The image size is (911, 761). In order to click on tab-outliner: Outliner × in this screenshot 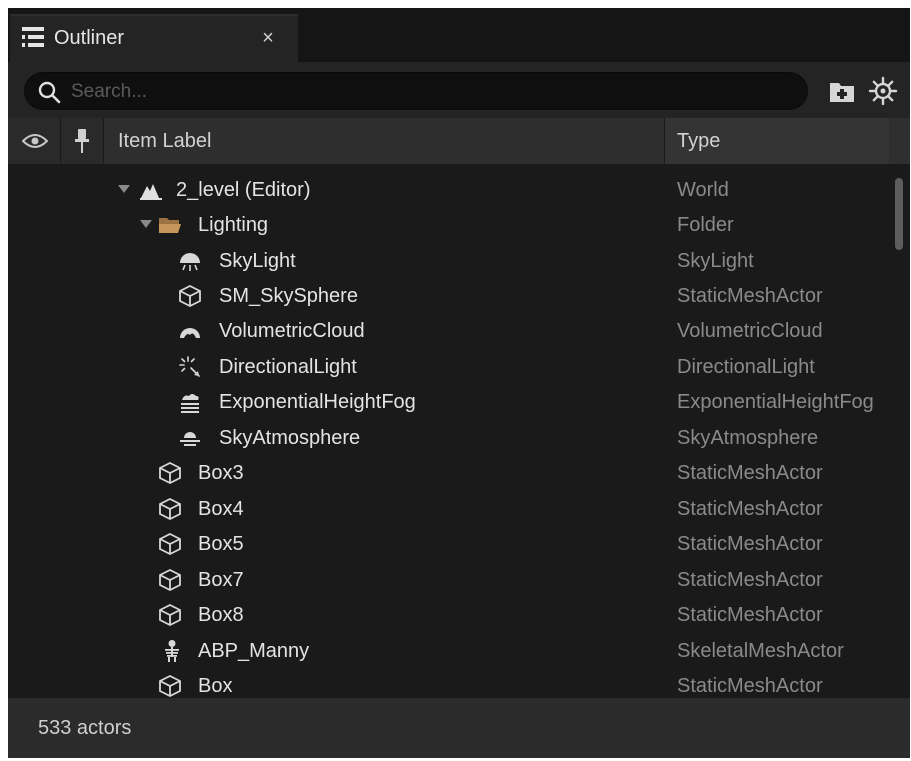, I will do `click(154, 38)`.